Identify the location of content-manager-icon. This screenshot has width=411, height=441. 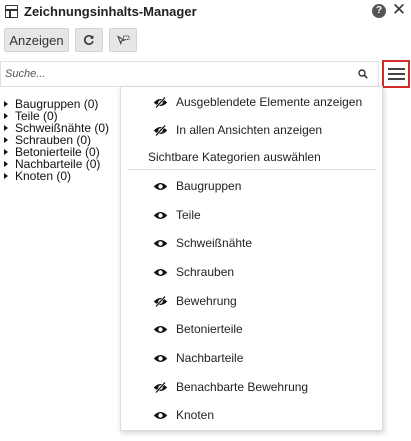
(11, 11).